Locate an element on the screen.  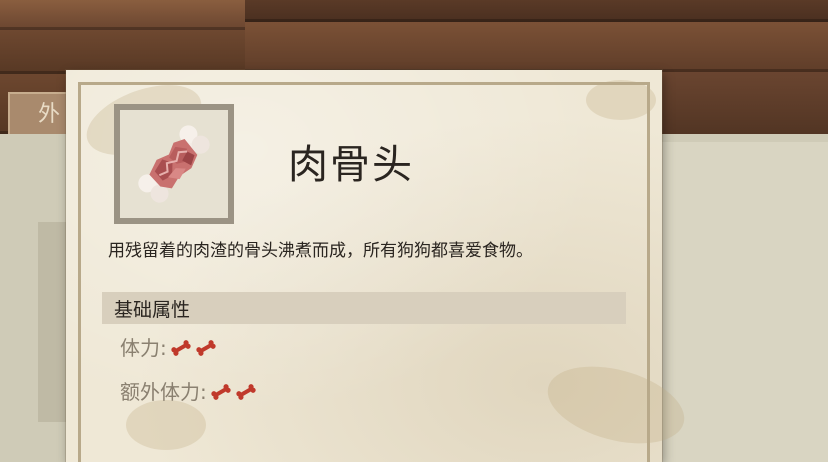
meat-bone-icon is located at coordinates (174, 164).